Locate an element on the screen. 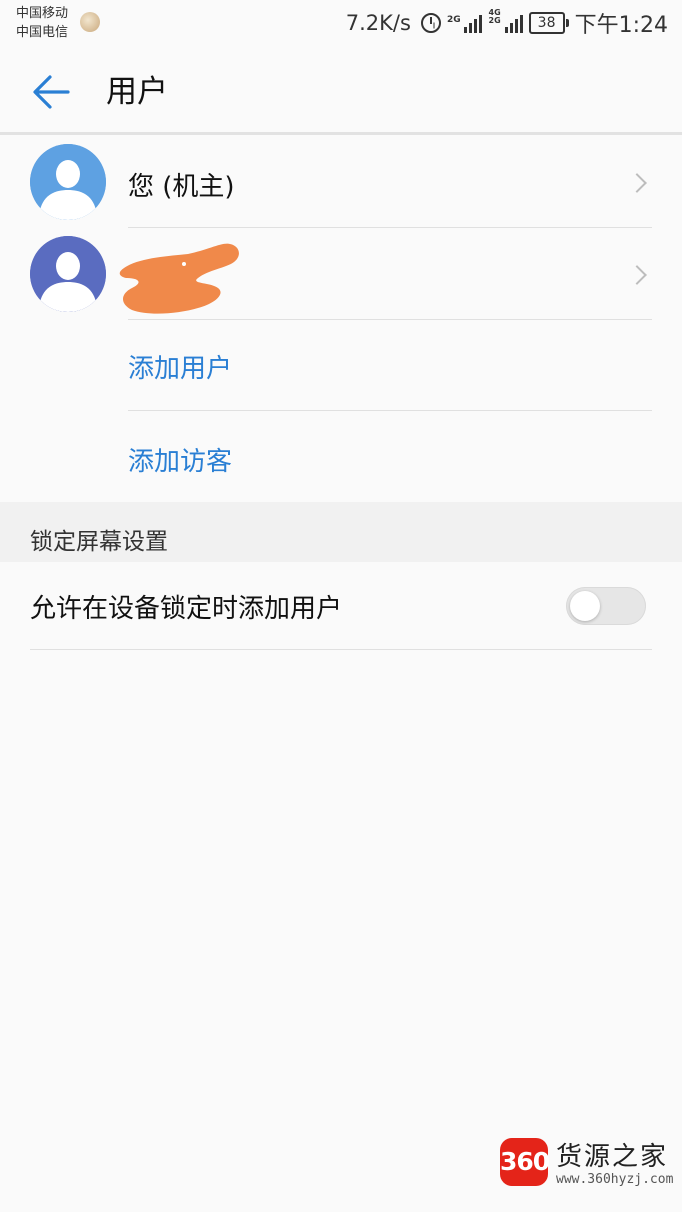 This screenshot has width=682, height=1212. signal-2-icon: 4G 2G is located at coordinates (505, 21).